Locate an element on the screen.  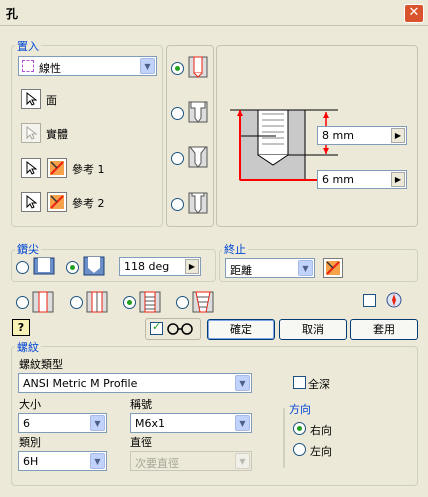
taper-tapped-hole-icon is located at coordinates (203, 302).